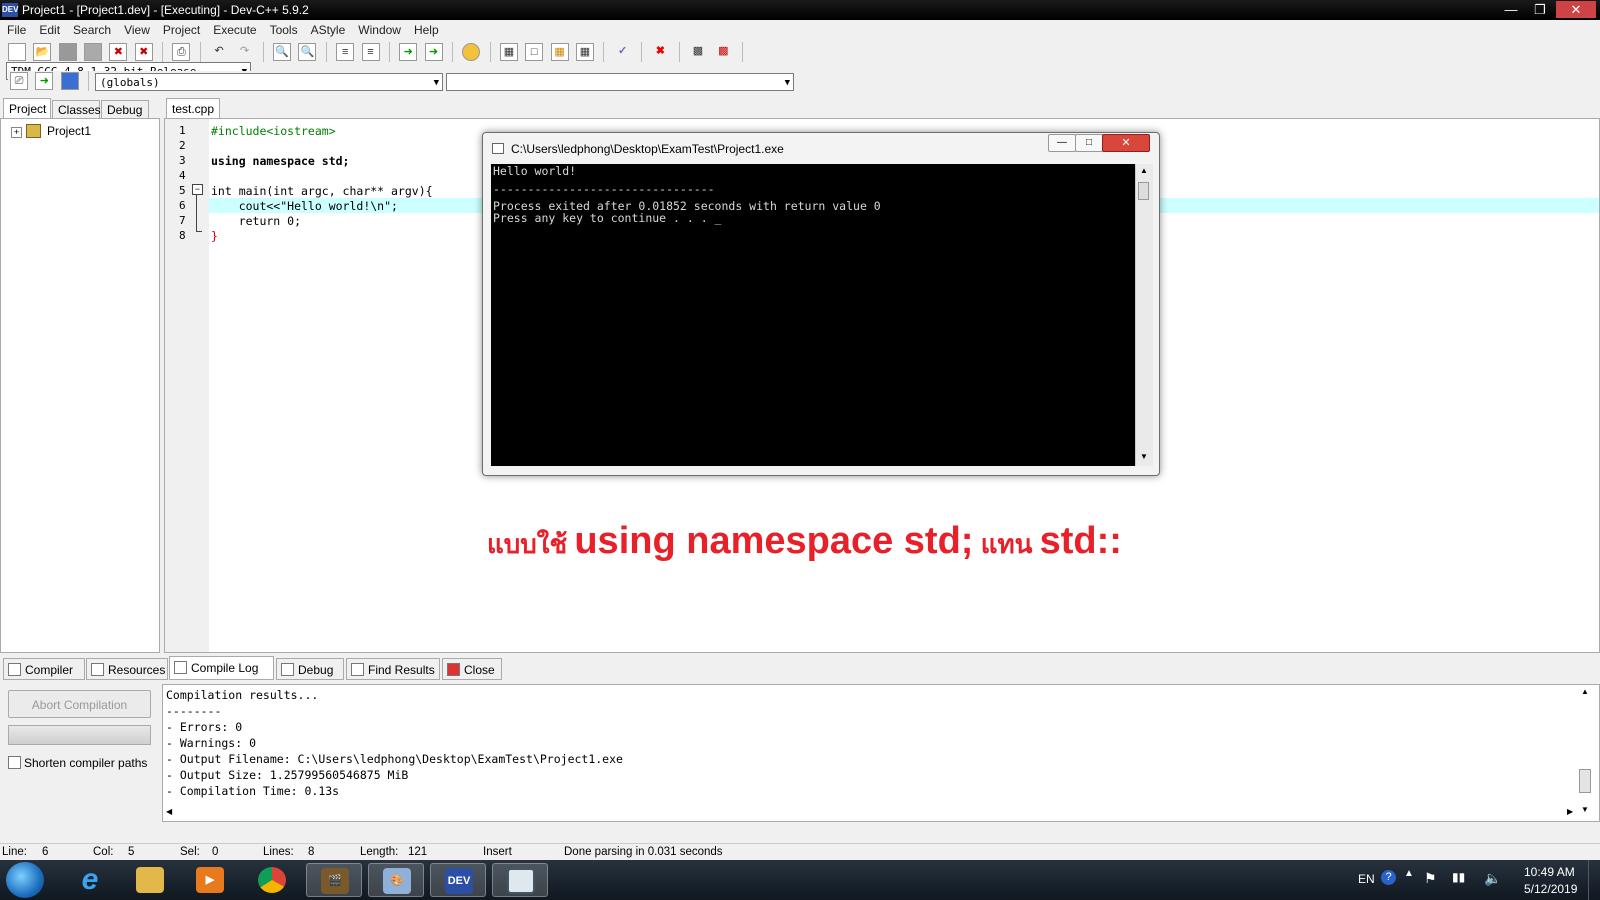  I want to click on remove-from-project-icon: ➜, so click(433, 52).